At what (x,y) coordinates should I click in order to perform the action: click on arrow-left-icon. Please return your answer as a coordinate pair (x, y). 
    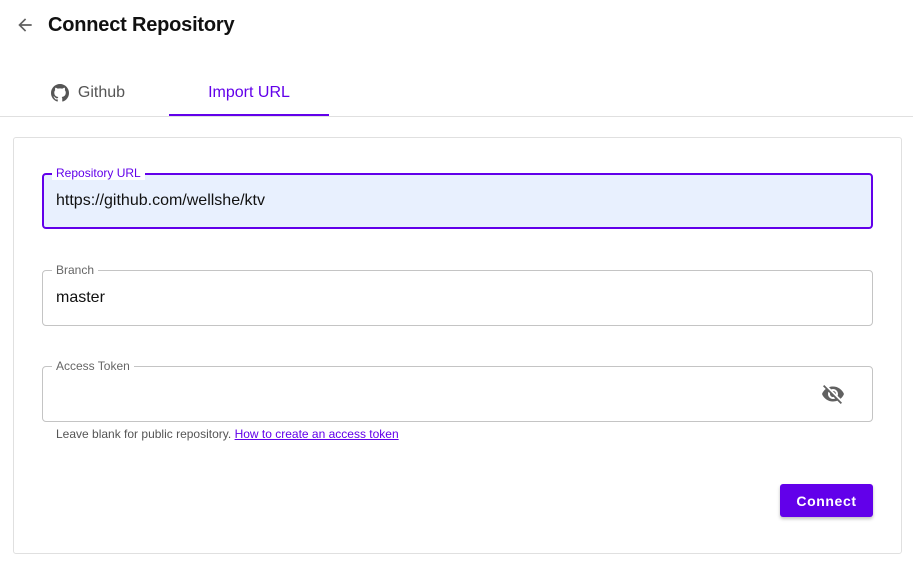
    Looking at the image, I should click on (25, 25).